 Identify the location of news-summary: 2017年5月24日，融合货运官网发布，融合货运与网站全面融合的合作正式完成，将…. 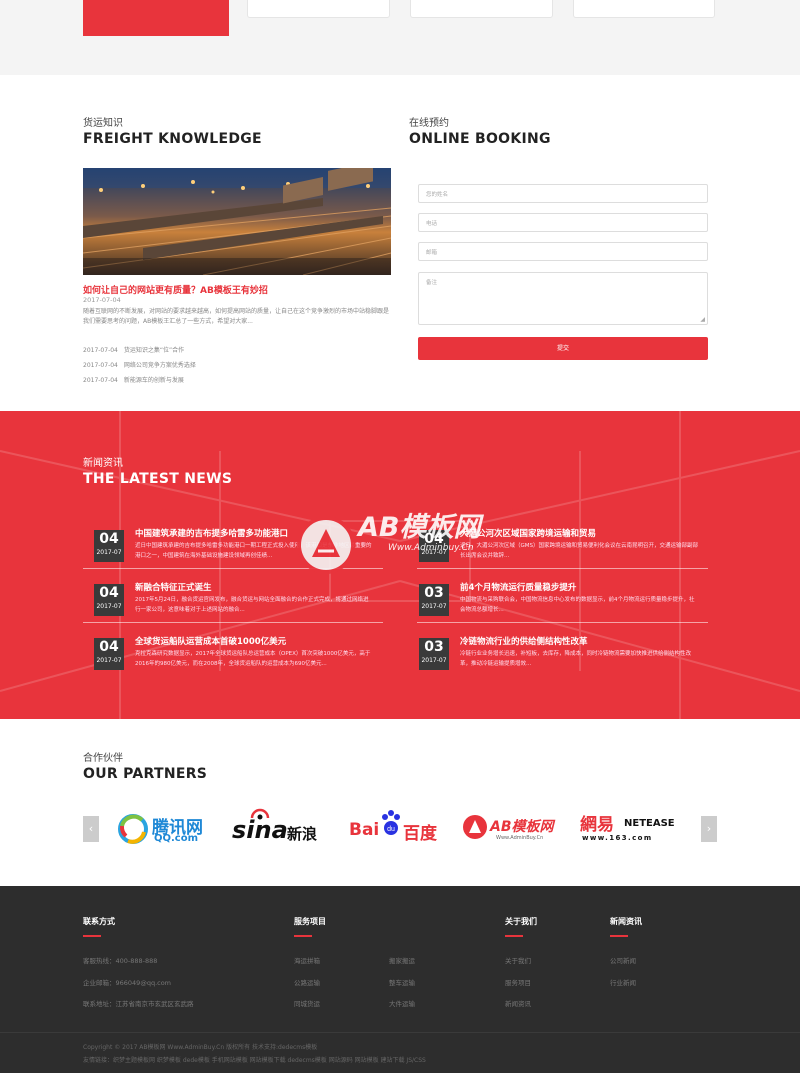
(252, 605).